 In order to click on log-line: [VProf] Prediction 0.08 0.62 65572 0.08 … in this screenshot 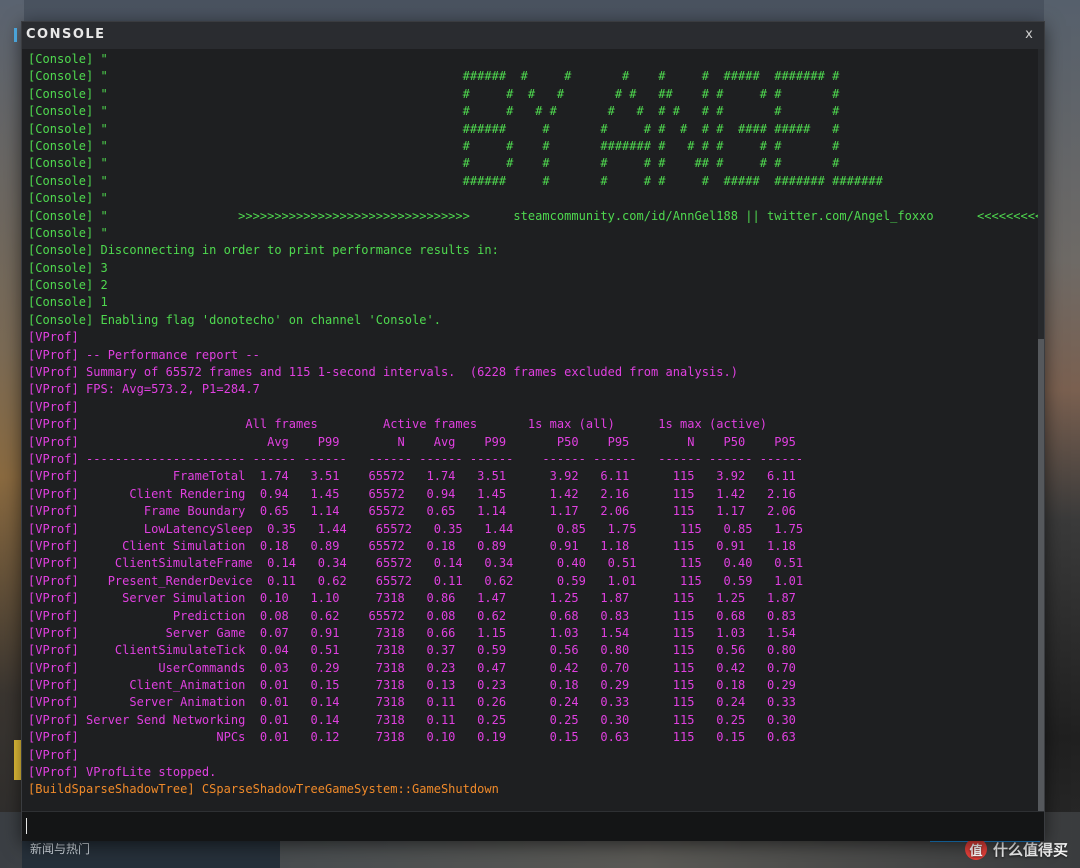, I will do `click(412, 615)`.